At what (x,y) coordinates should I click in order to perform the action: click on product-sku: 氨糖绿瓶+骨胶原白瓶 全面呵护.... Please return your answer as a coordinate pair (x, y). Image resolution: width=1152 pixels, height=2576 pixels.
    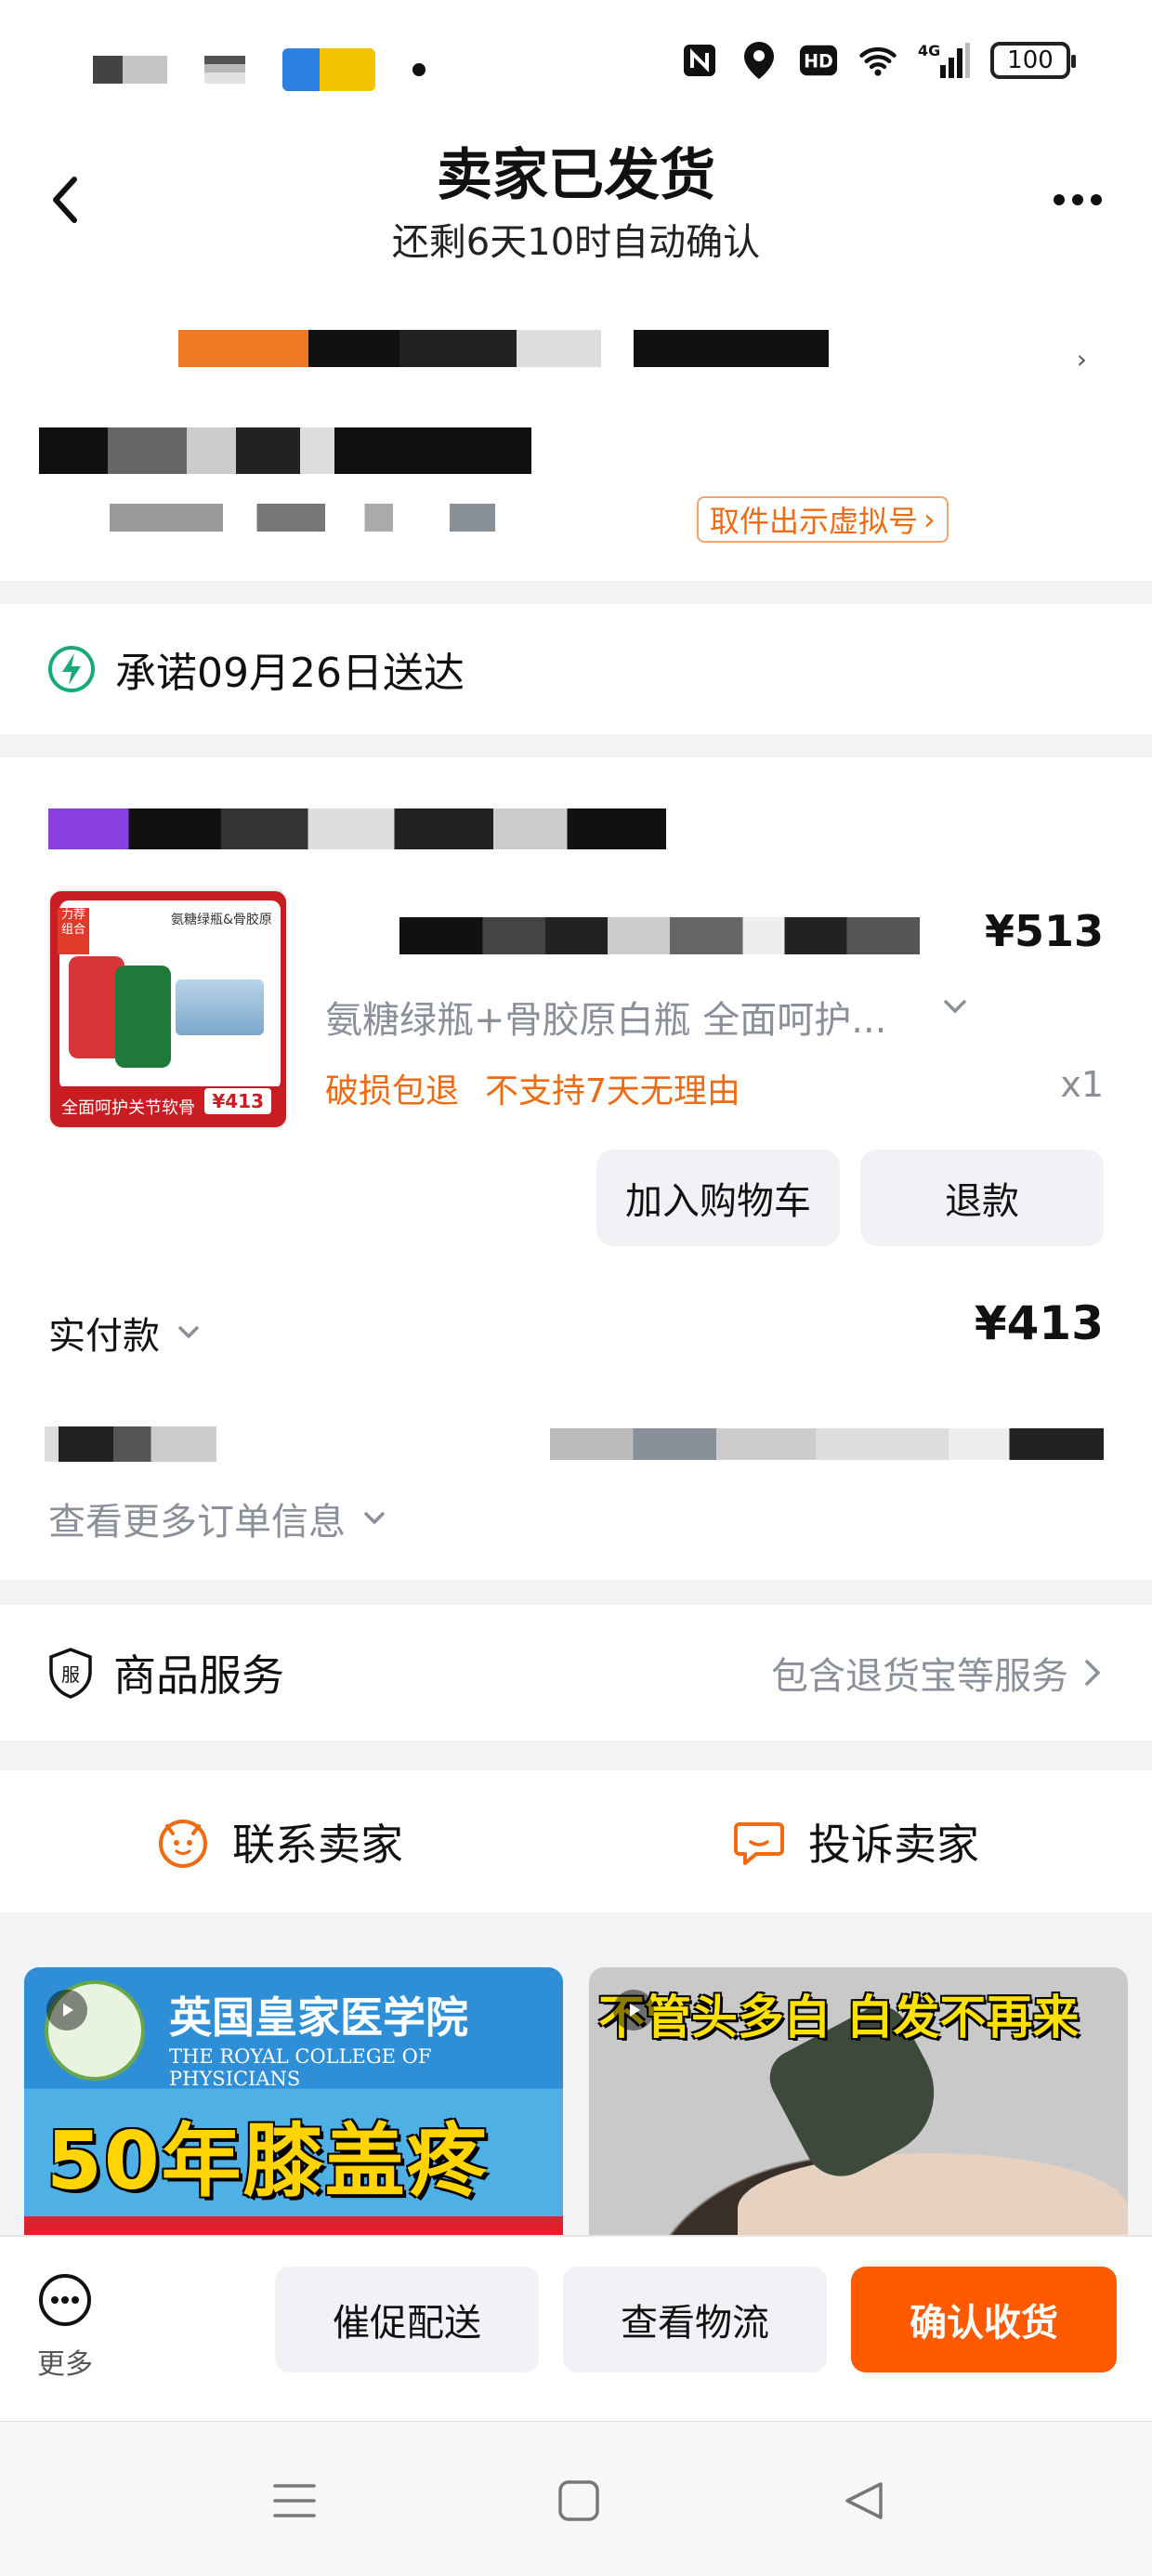
    Looking at the image, I should click on (605, 1017).